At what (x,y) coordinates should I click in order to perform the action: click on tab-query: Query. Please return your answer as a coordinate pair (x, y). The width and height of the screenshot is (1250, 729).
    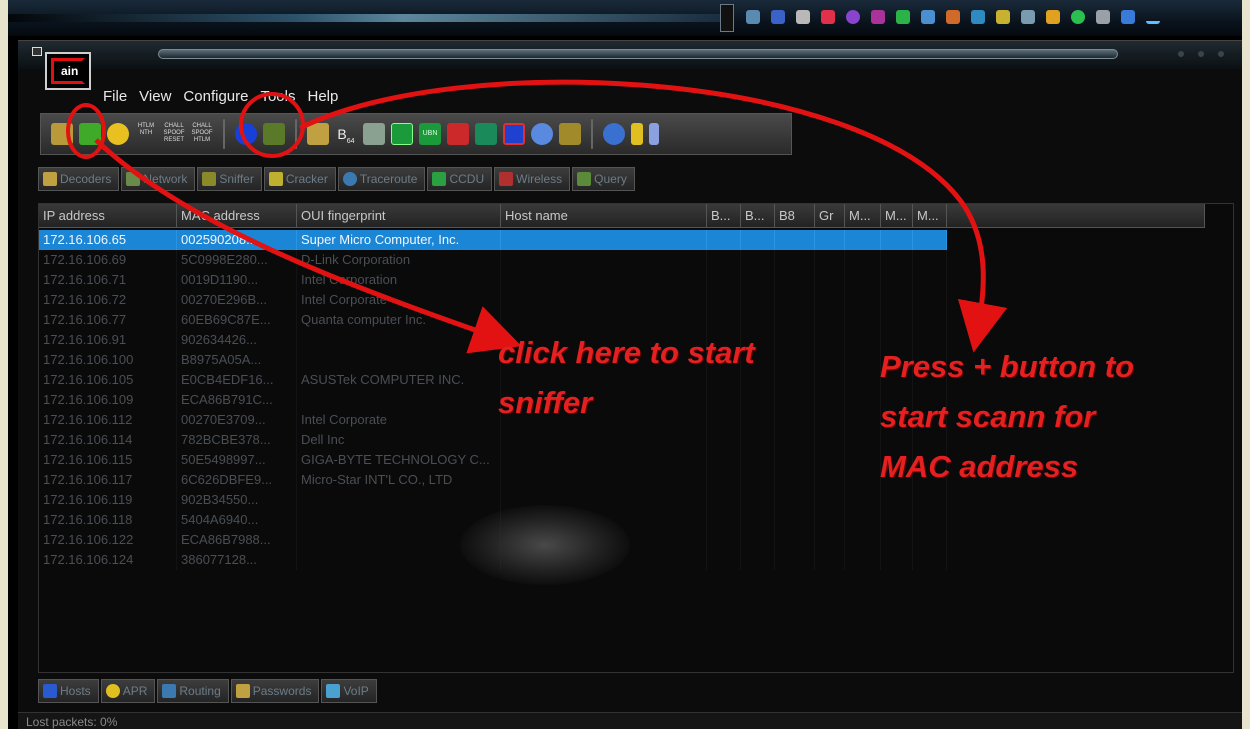
    Looking at the image, I should click on (603, 179).